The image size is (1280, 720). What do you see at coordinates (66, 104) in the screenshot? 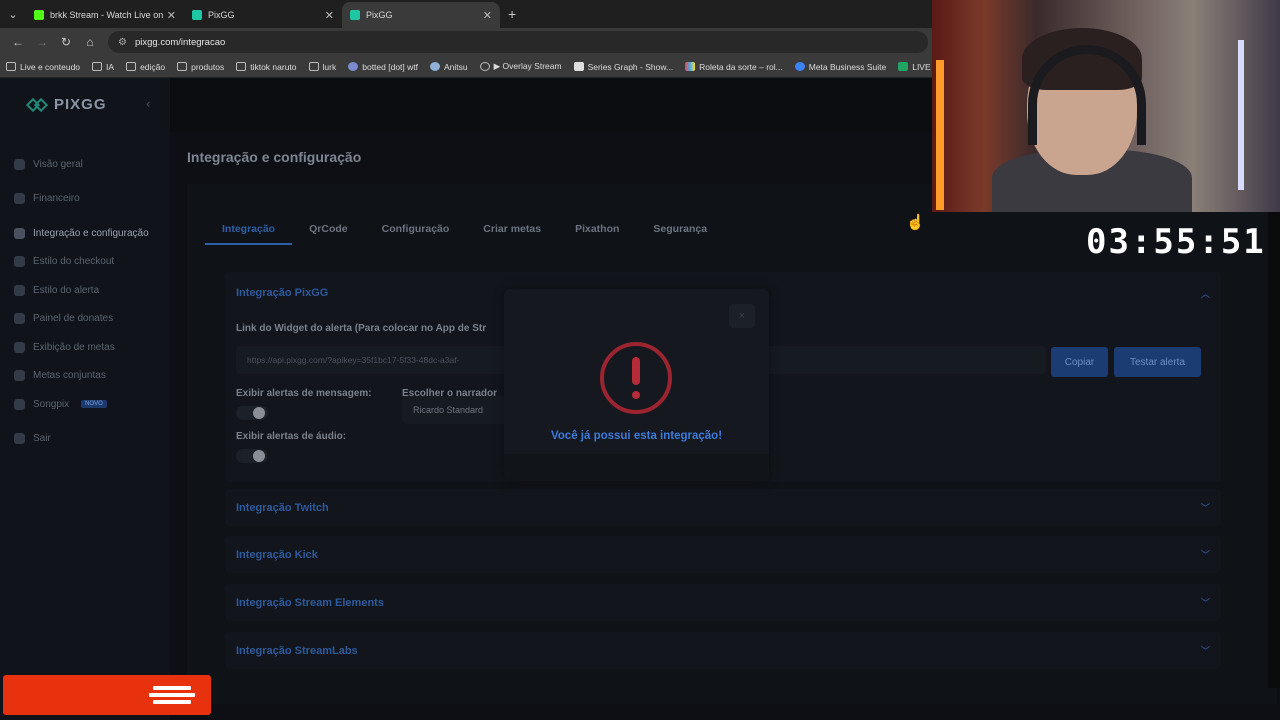
I see `pixgg-logo: PIXGG` at bounding box center [66, 104].